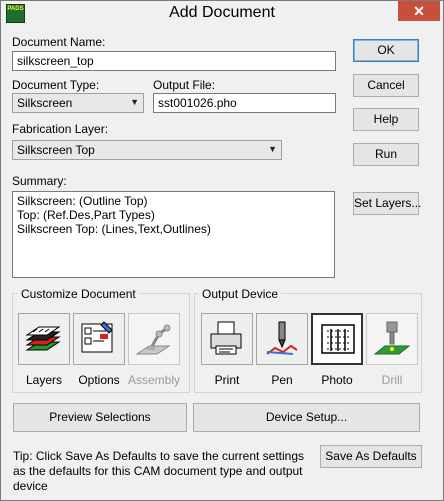  I want to click on summary-line: Top: (Ref.Des,Part Types), so click(86, 215).